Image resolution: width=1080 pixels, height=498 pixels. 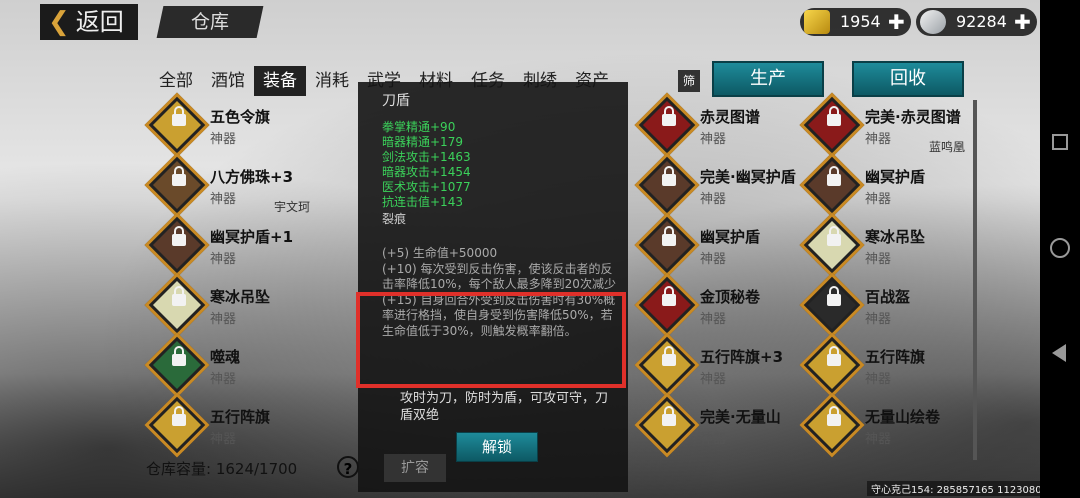 What do you see at coordinates (504, 407) in the screenshot?
I see `tooltip-flavor: 攻时为刀，防时为盾，可攻可守，刀盾双绝` at bounding box center [504, 407].